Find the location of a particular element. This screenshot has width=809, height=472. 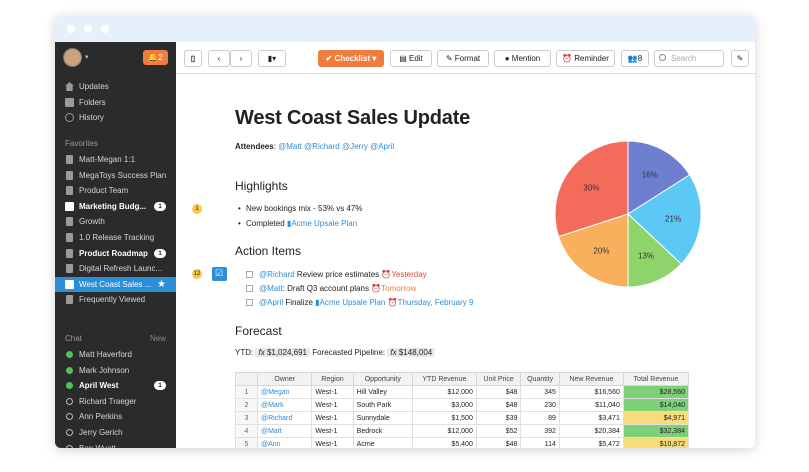

members-button: 👥8 is located at coordinates (635, 58).